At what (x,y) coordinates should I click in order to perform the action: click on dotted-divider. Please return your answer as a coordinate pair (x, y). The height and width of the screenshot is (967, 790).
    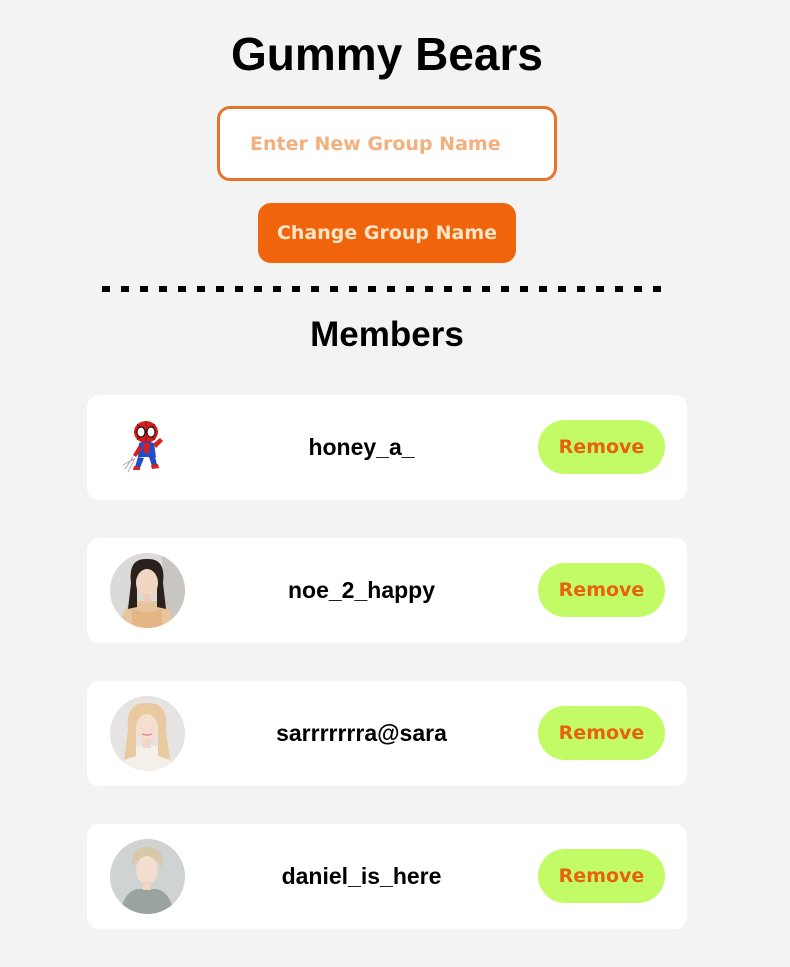
    Looking at the image, I should click on (387, 289).